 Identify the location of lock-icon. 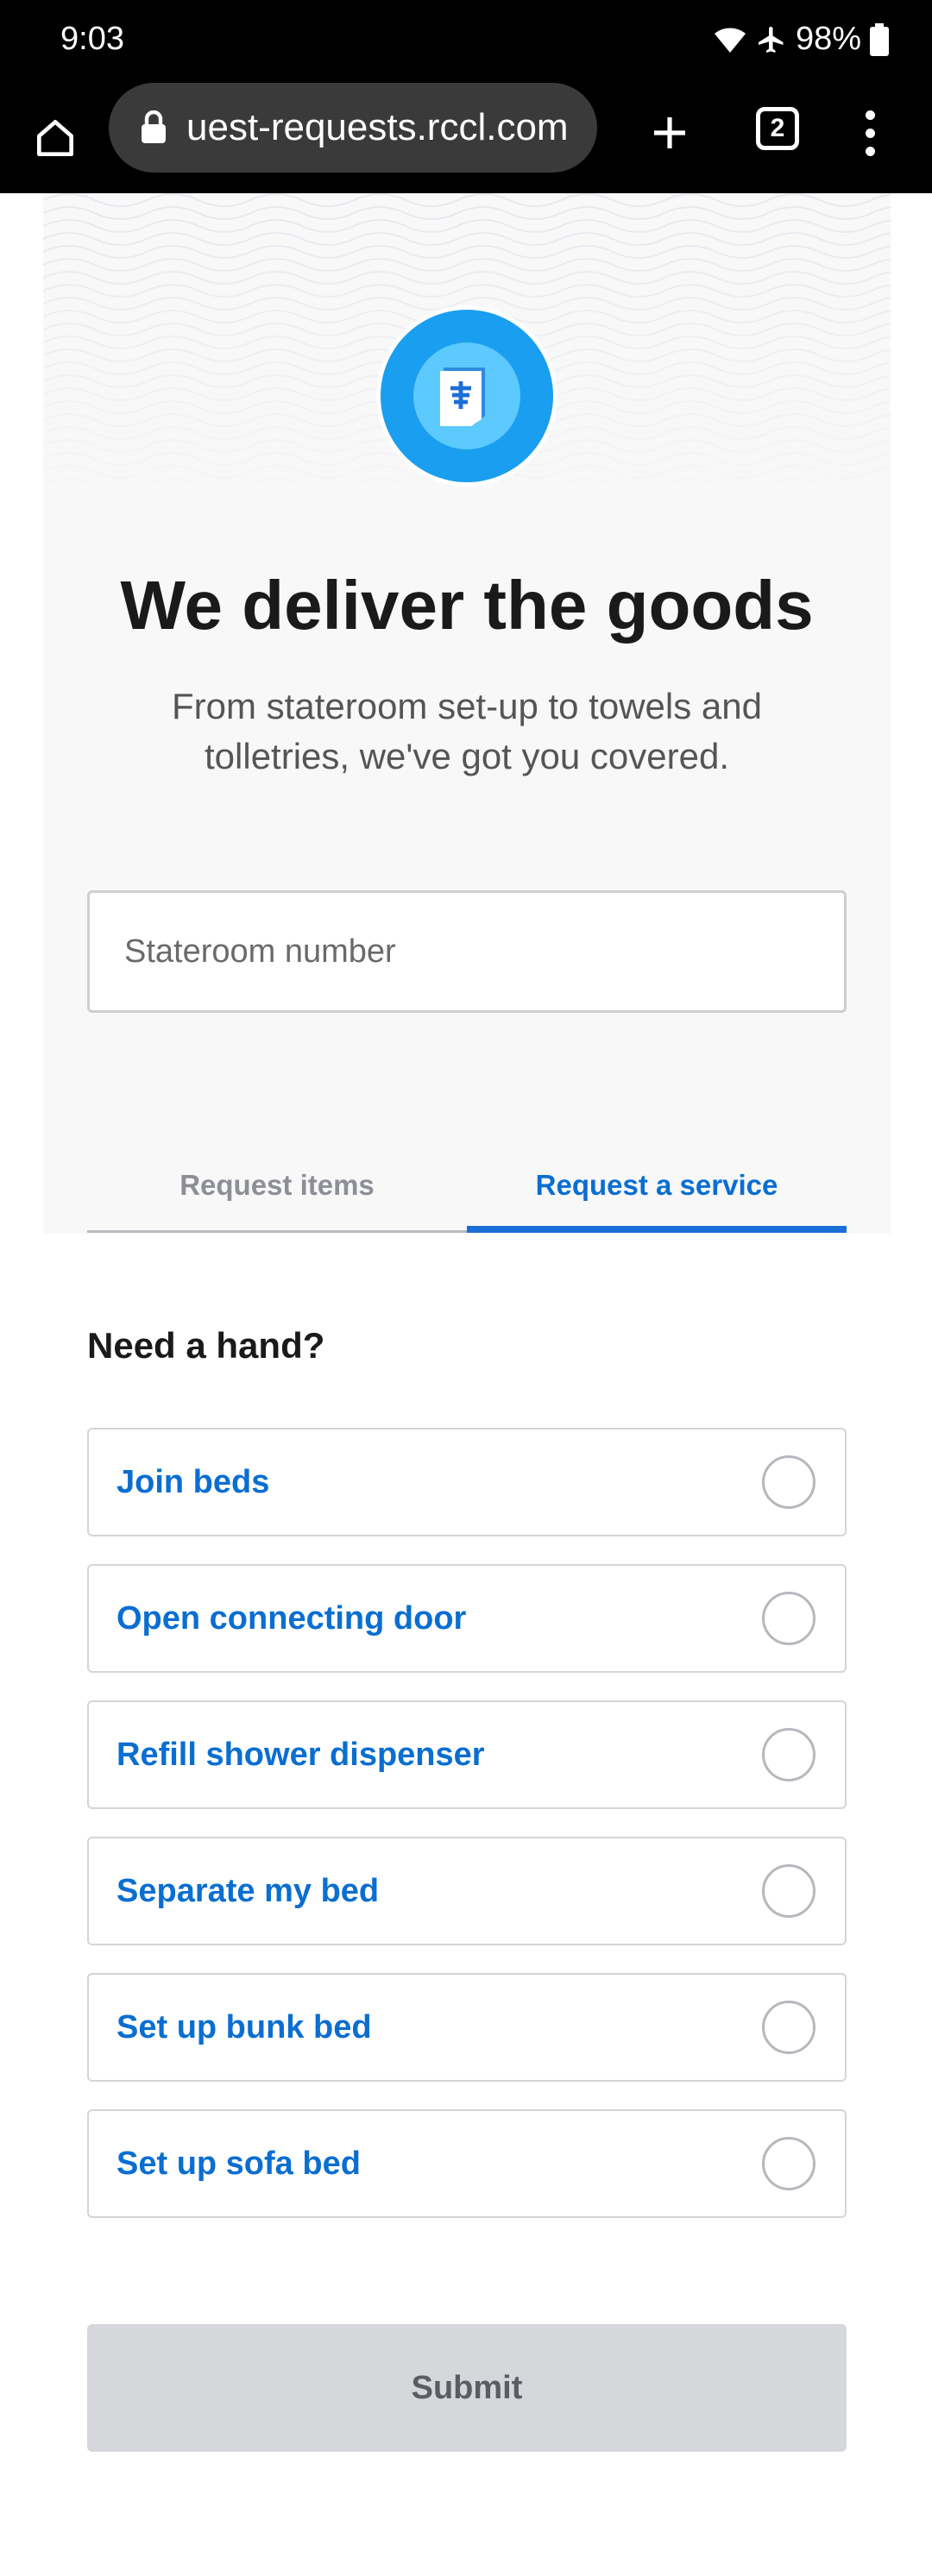
(154, 126).